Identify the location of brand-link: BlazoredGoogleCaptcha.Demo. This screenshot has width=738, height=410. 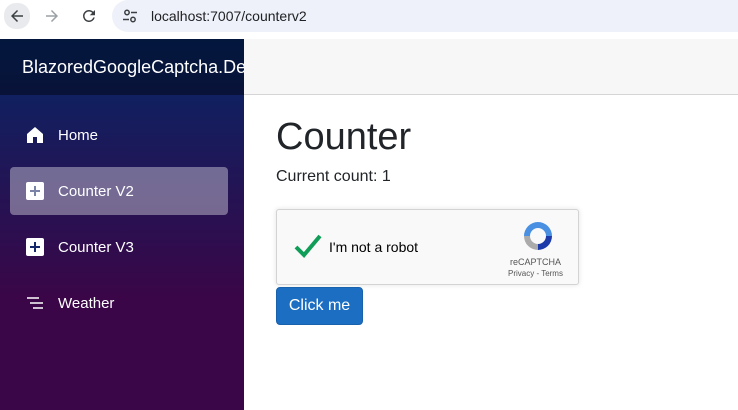
(133, 67).